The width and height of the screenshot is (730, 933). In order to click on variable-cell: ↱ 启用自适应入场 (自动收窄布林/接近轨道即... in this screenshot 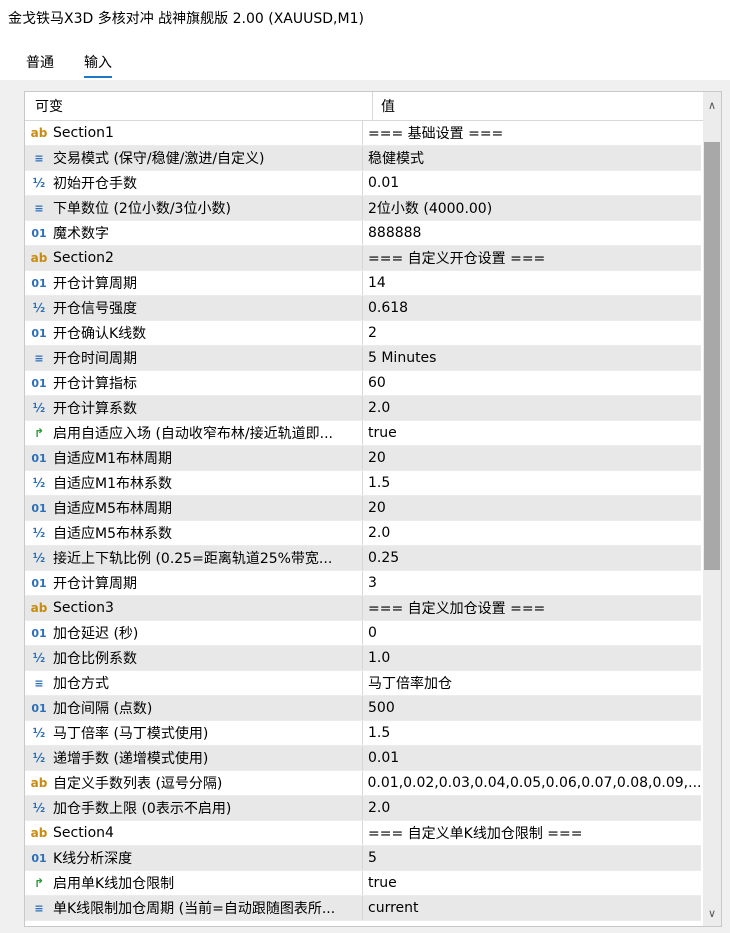, I will do `click(194, 433)`.